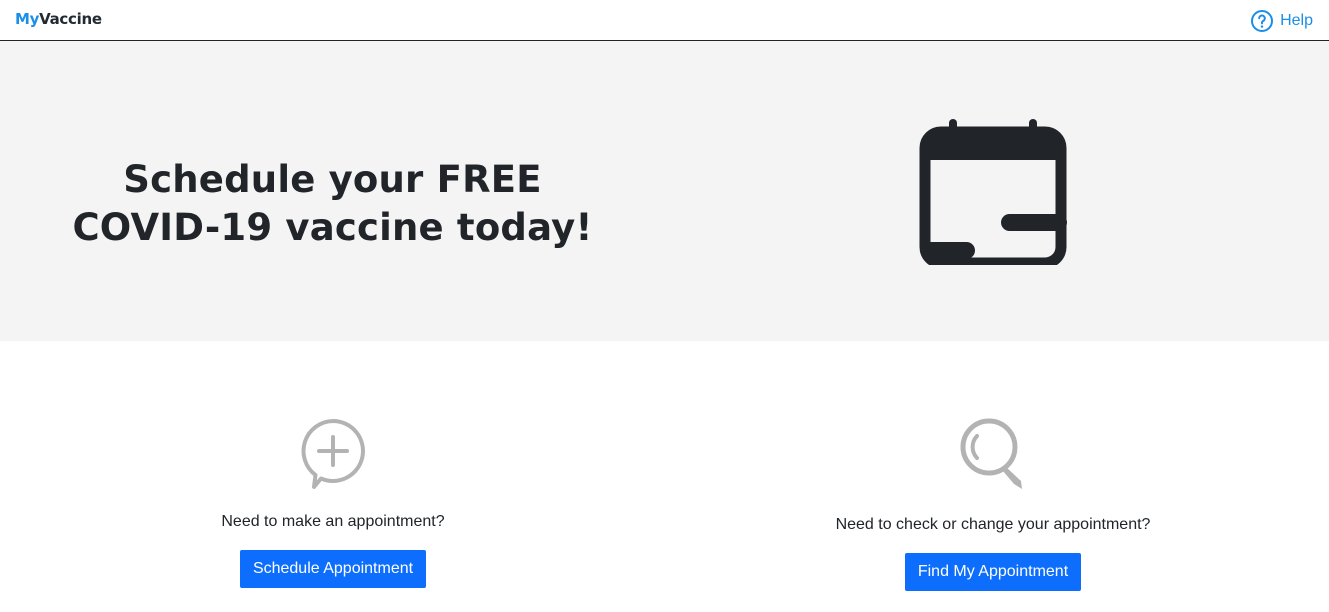 This screenshot has height=612, width=1329. What do you see at coordinates (993, 194) in the screenshot?
I see `calendar-icon` at bounding box center [993, 194].